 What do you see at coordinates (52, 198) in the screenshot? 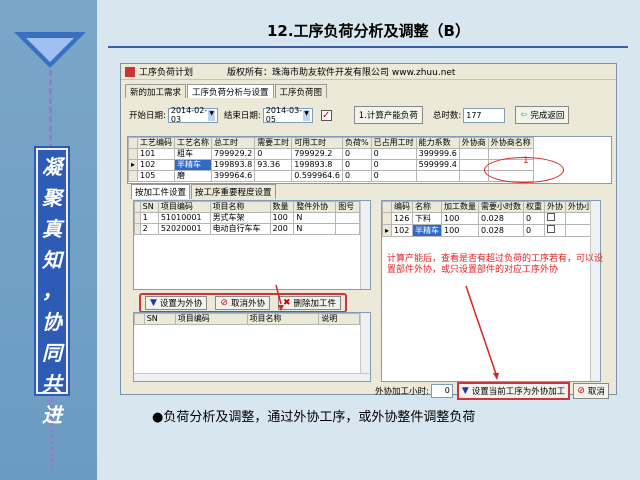
I see `slogan-char: 聚` at bounding box center [52, 198].